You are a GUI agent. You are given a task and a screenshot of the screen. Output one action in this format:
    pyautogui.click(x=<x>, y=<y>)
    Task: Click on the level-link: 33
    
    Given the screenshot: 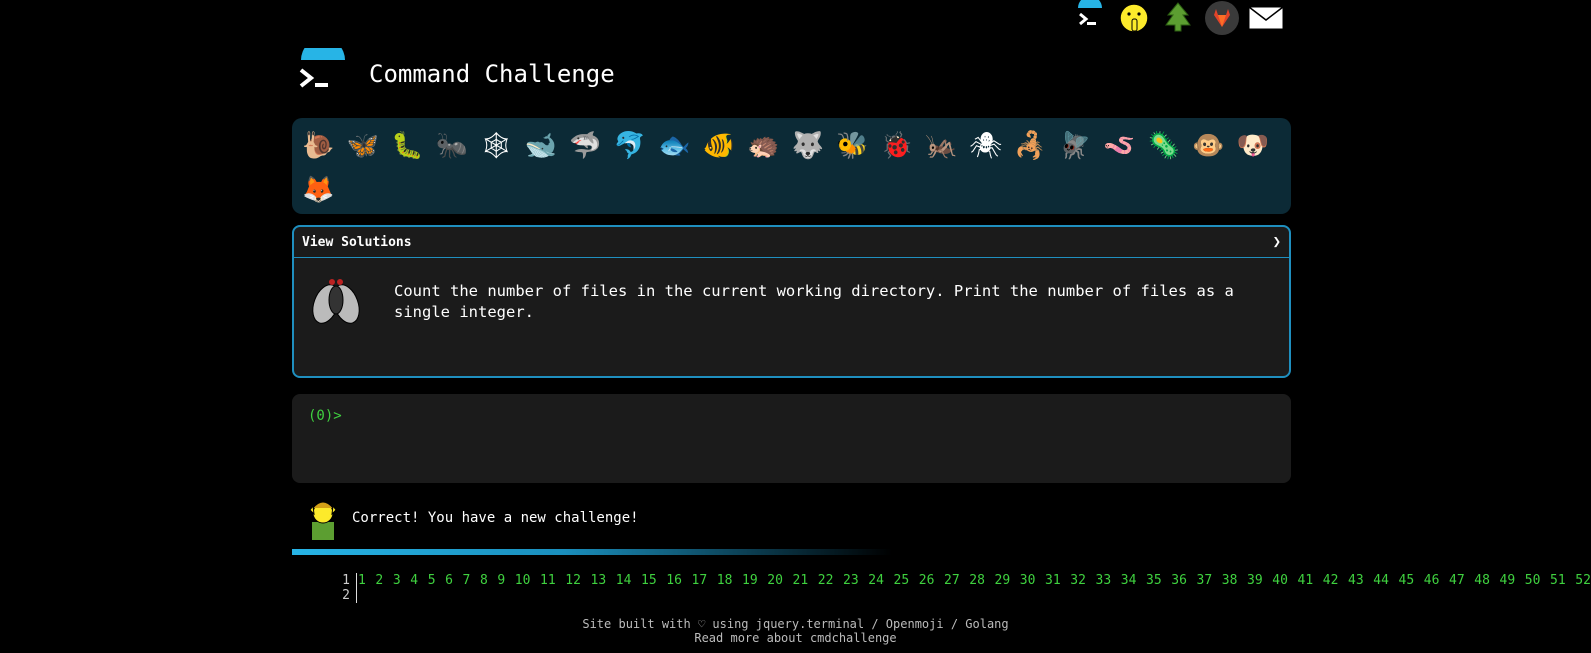 What is the action you would take?
    pyautogui.click(x=1104, y=580)
    